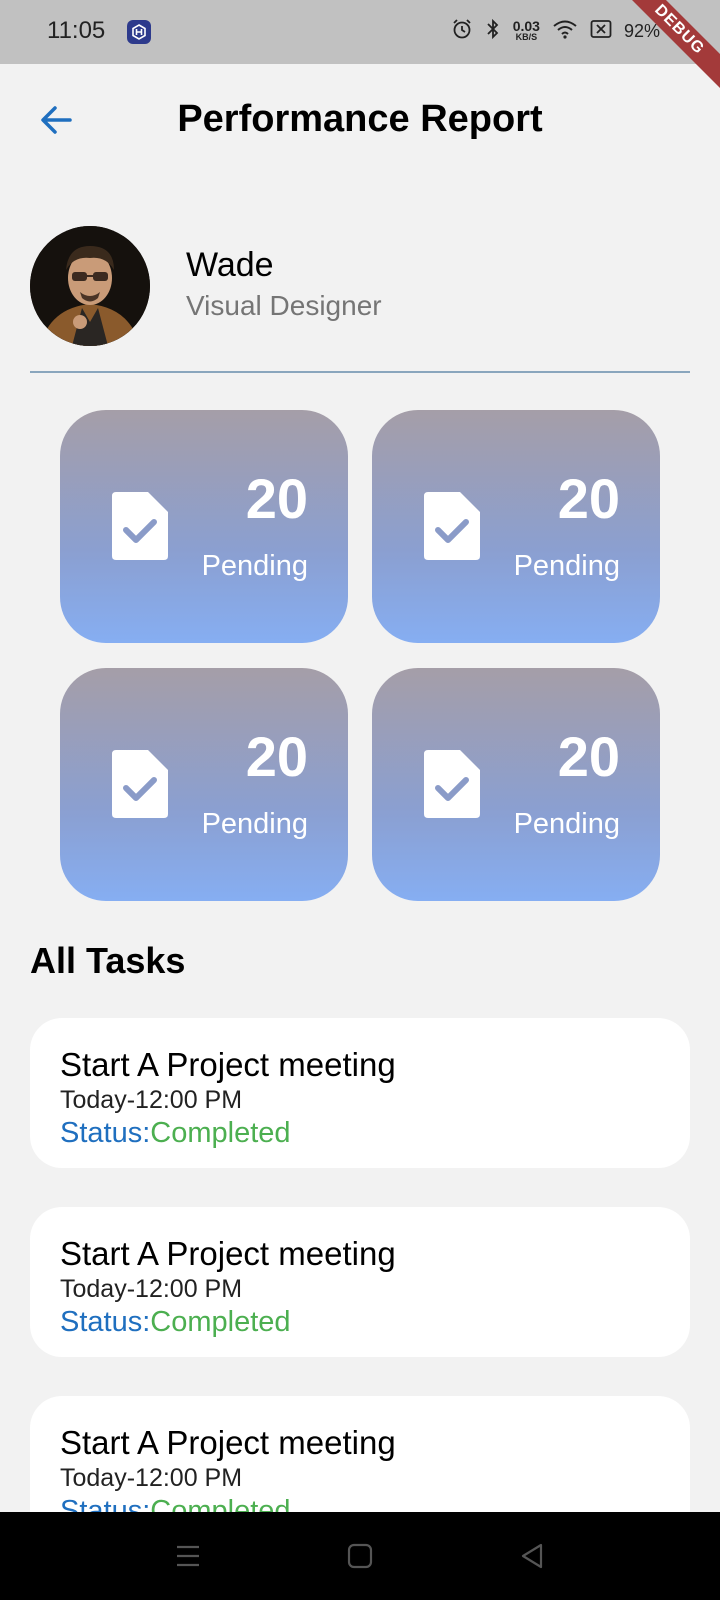  I want to click on system-nav-bar, so click(360, 1556).